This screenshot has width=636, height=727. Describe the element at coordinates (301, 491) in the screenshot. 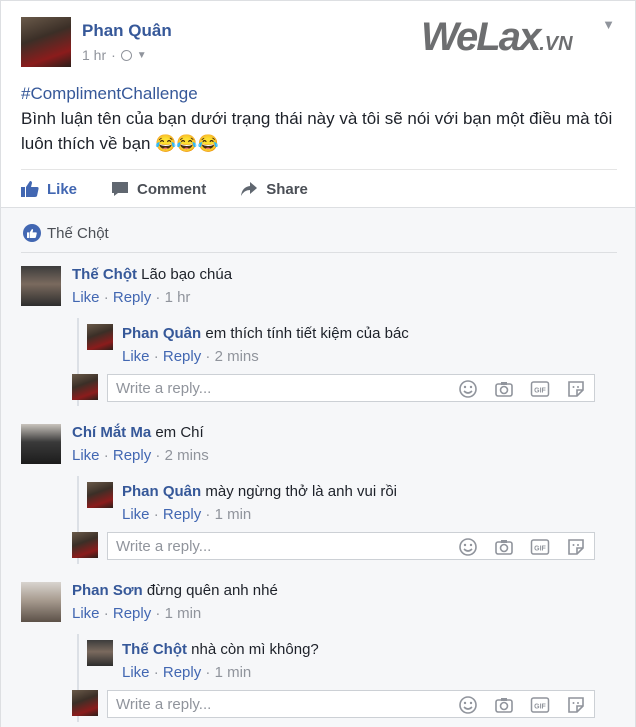

I see `reply-body: mày ngừng thở là anh vui rồi` at that location.